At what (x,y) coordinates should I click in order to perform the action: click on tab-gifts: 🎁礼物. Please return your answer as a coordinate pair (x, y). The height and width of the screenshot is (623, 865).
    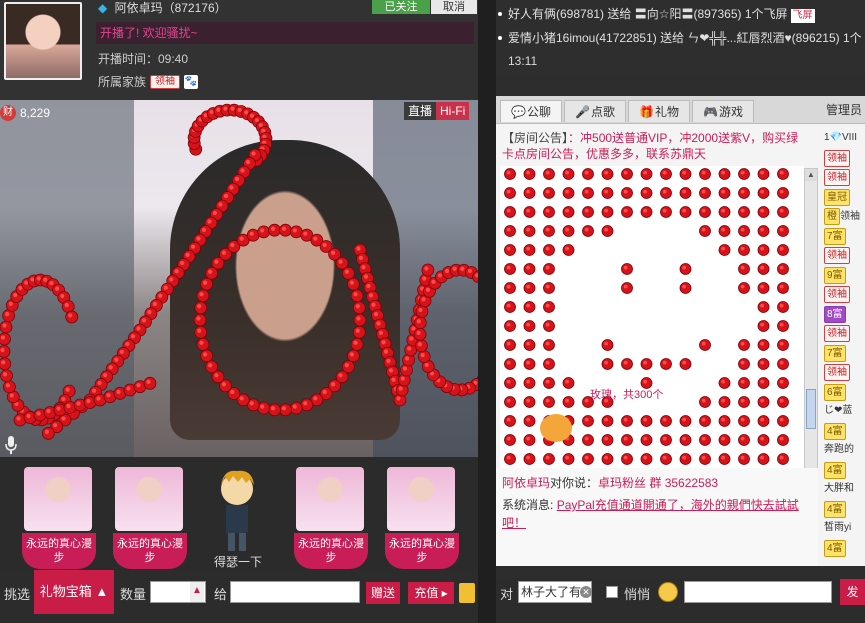
    Looking at the image, I should click on (659, 111).